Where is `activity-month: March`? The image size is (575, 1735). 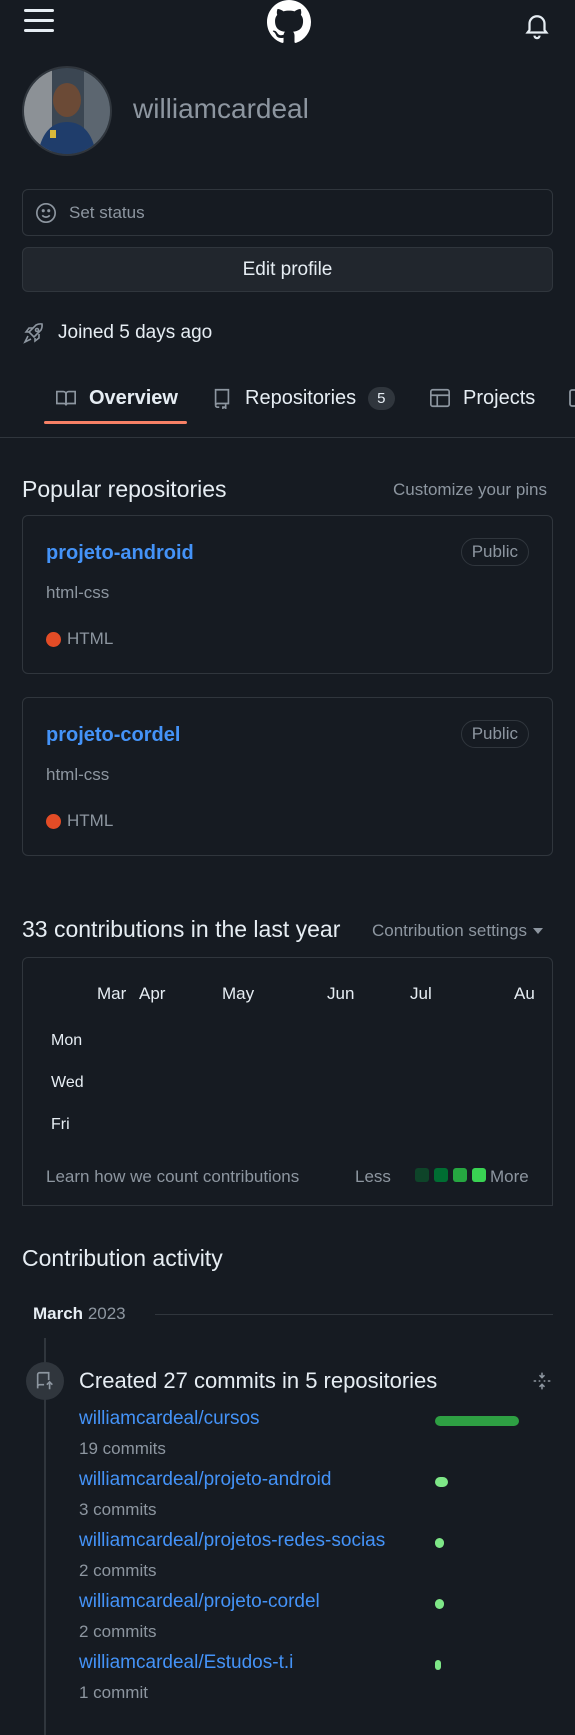
activity-month: March is located at coordinates (58, 1313).